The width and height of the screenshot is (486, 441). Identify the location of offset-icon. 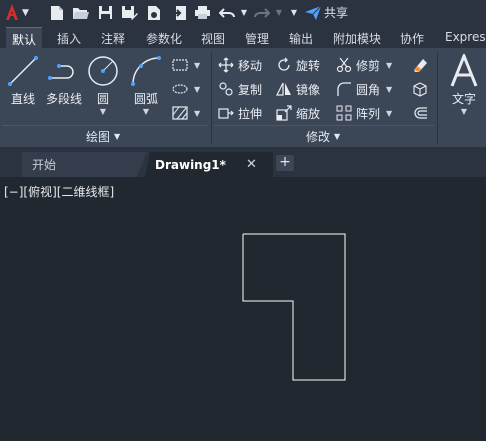
(420, 113).